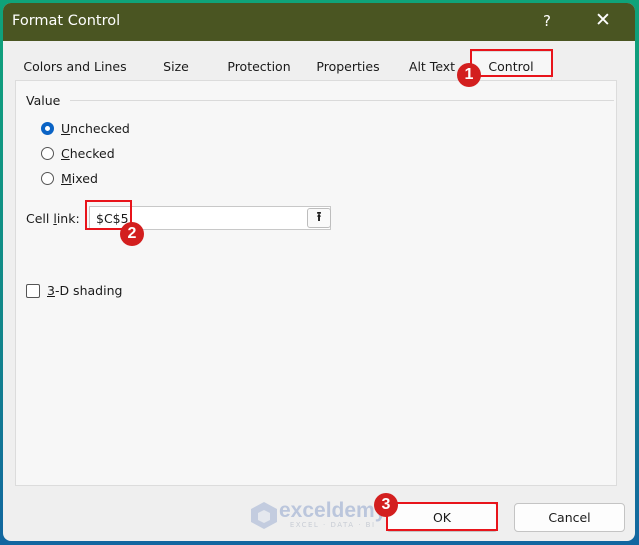 This screenshot has height=545, width=639. I want to click on step-badge-3: 3, so click(386, 505).